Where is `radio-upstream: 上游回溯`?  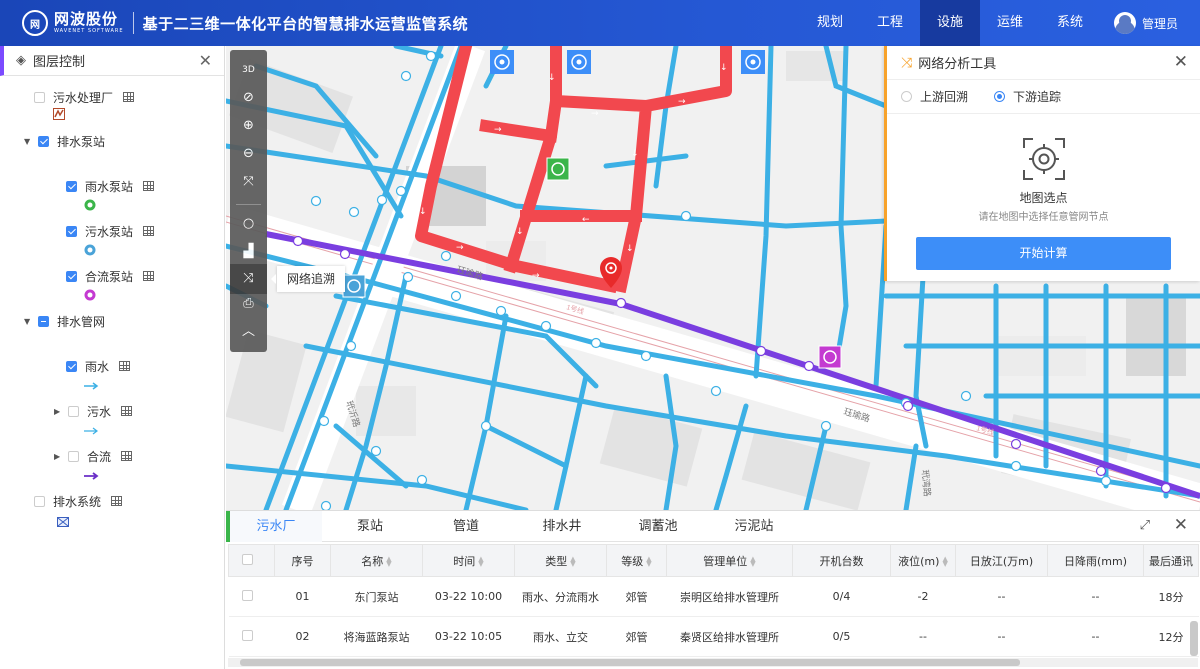
radio-upstream: 上游回溯 is located at coordinates (934, 96).